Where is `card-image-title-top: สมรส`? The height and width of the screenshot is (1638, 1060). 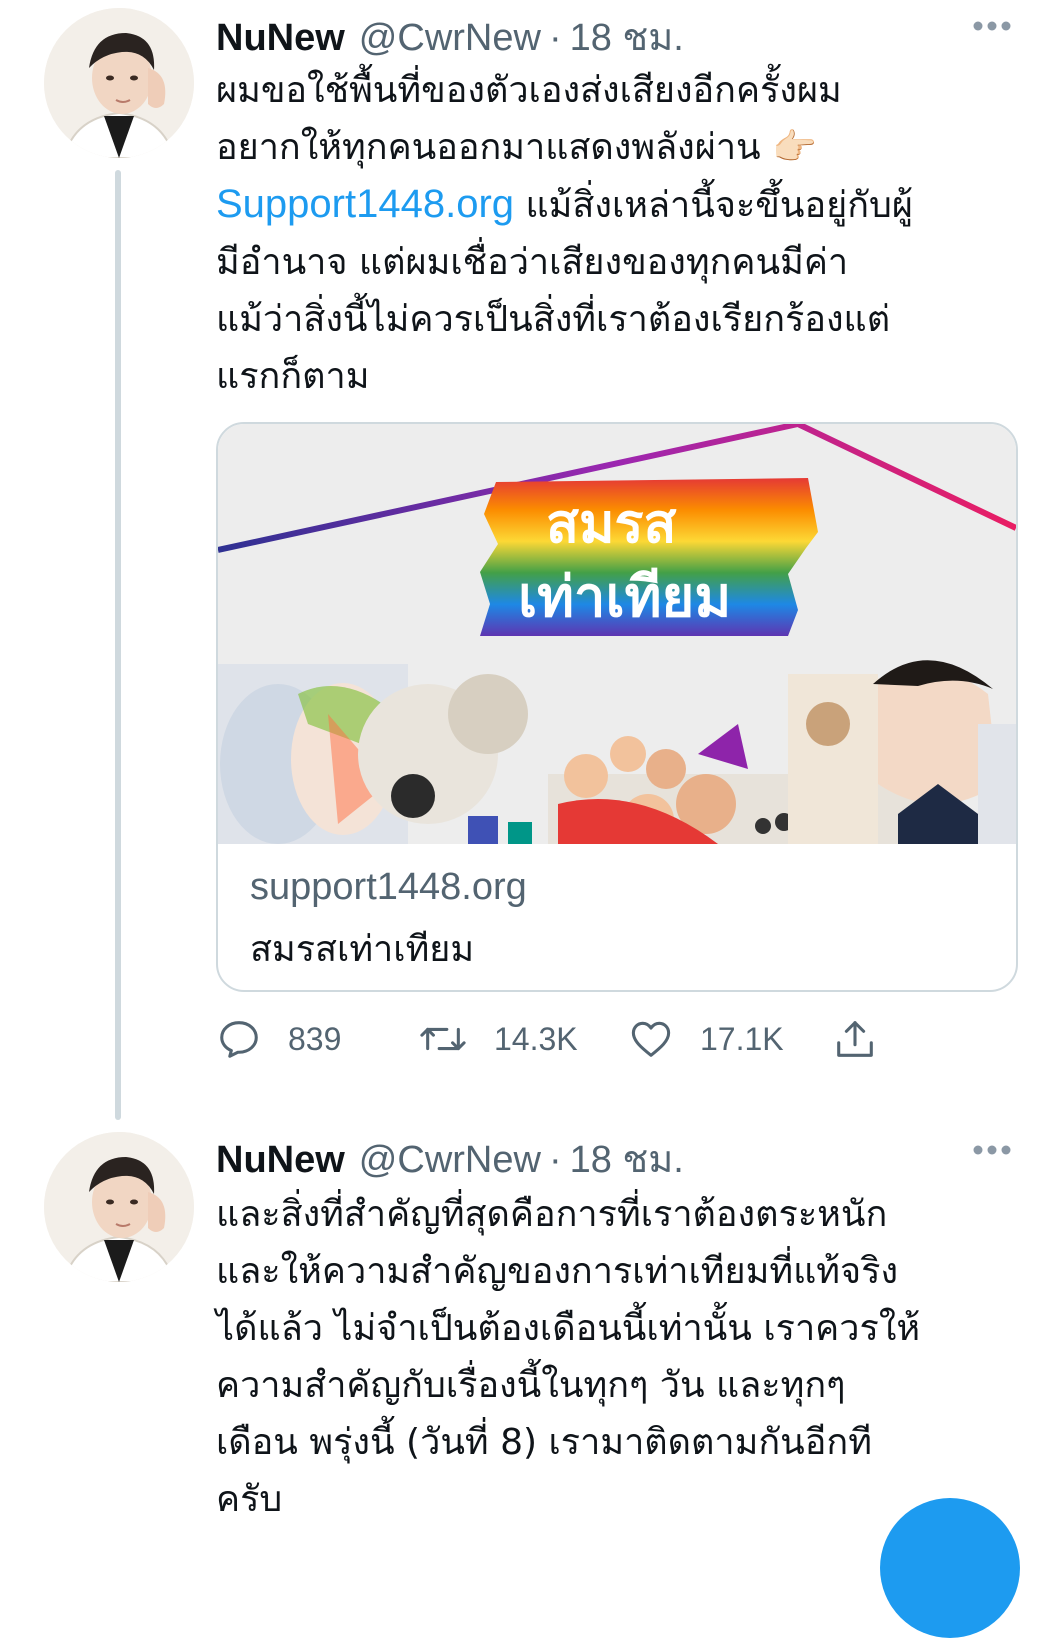 card-image-title-top: สมรส is located at coordinates (611, 523).